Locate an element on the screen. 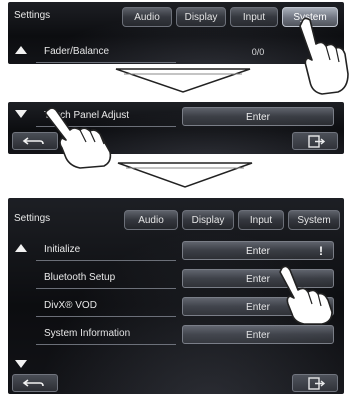 This screenshot has height=396, width=352. initialize-enter-button: Enter ! is located at coordinates (258, 250).